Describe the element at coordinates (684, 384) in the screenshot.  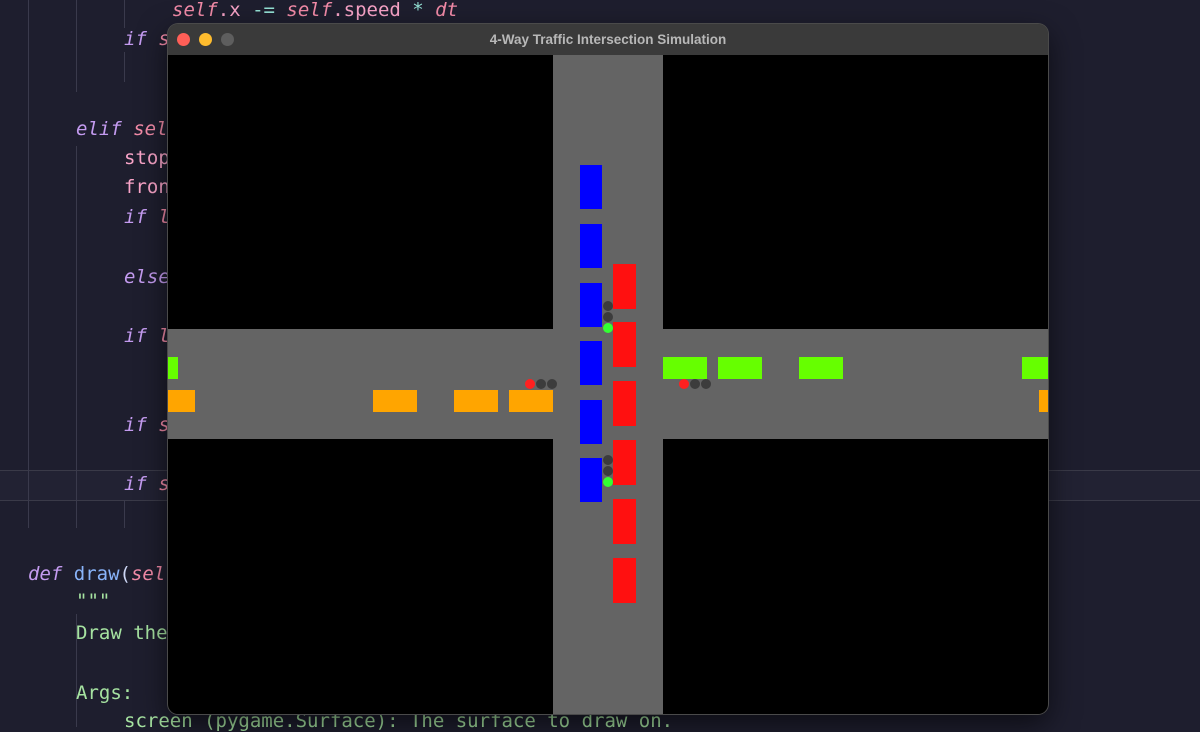
I see `traffic-light-east-red` at that location.